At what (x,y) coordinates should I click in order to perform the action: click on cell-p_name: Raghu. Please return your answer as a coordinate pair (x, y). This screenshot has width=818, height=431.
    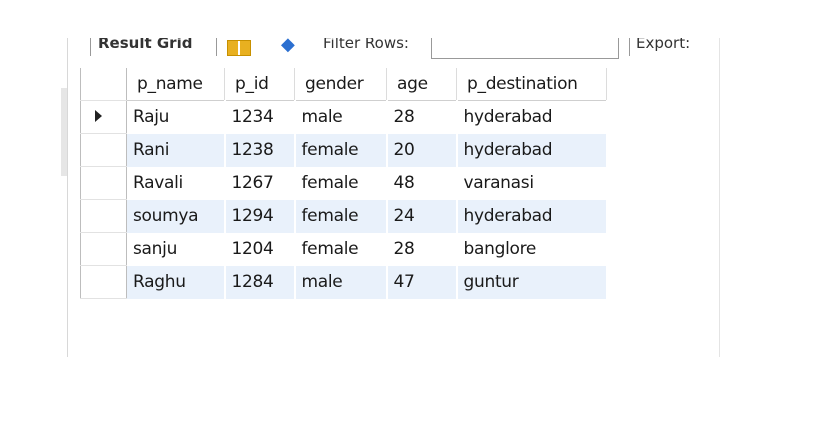
    Looking at the image, I should click on (176, 282).